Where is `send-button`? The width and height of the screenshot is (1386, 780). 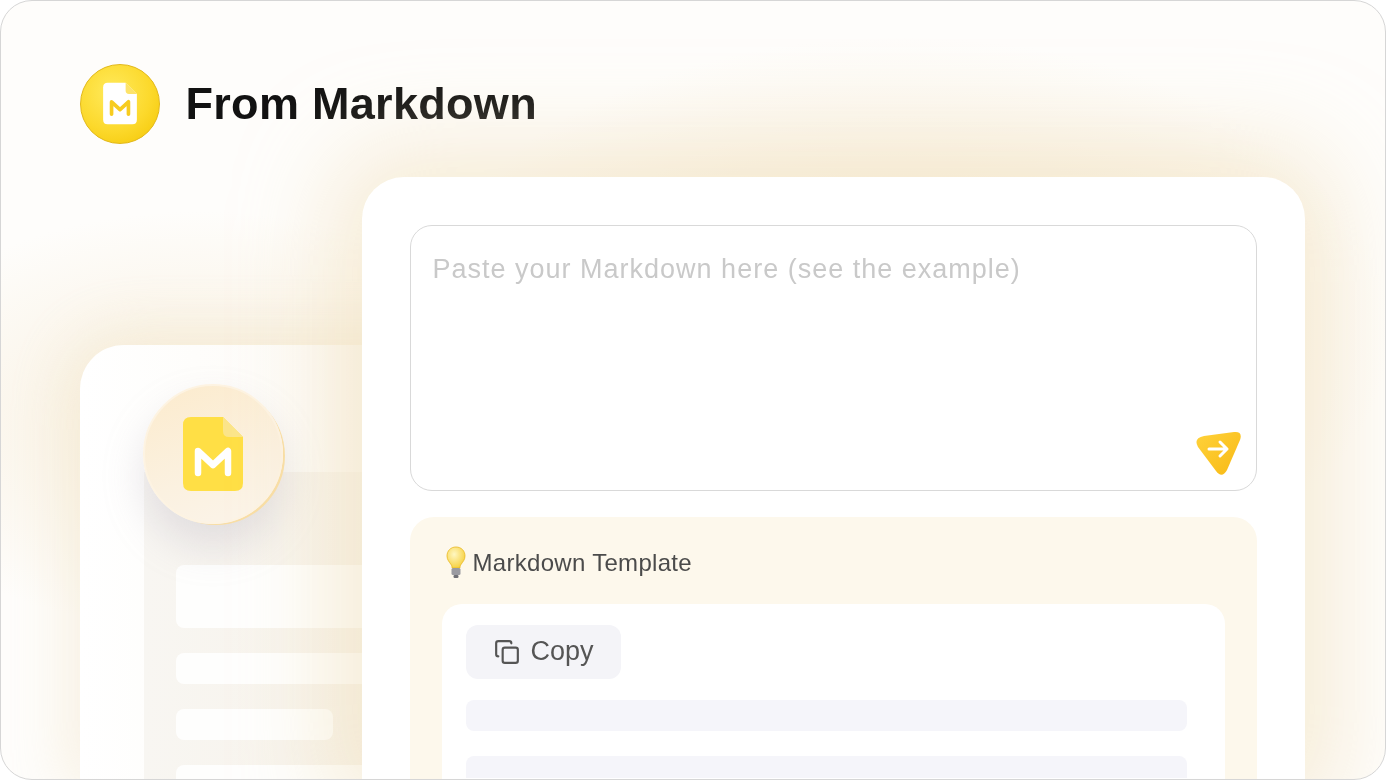
send-button is located at coordinates (1218, 452).